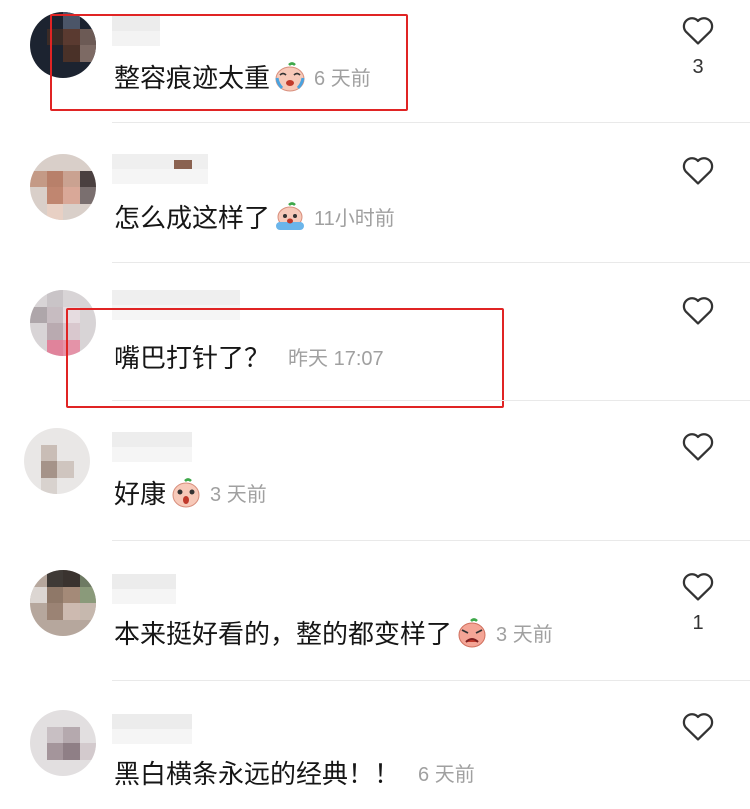 This screenshot has width=750, height=809. What do you see at coordinates (283, 635) in the screenshot?
I see `comment-text: 本来挺好看的，整的都变样了` at bounding box center [283, 635].